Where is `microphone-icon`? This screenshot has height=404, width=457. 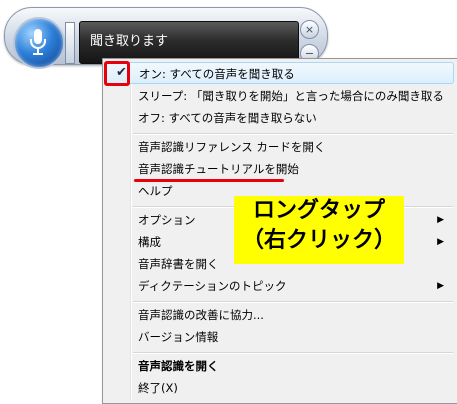 microphone-icon is located at coordinates (38, 42).